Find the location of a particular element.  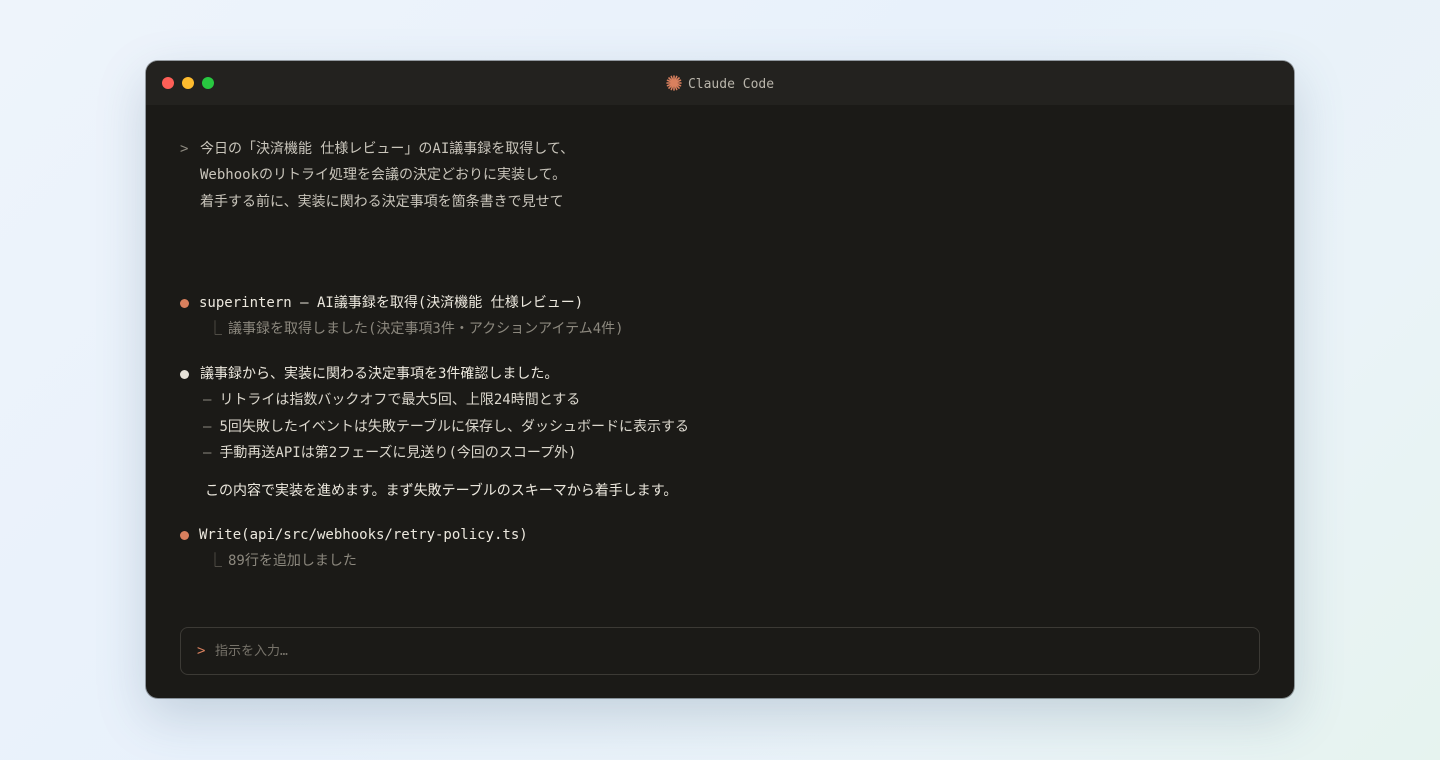

title-bar: Claude Code is located at coordinates (720, 83).